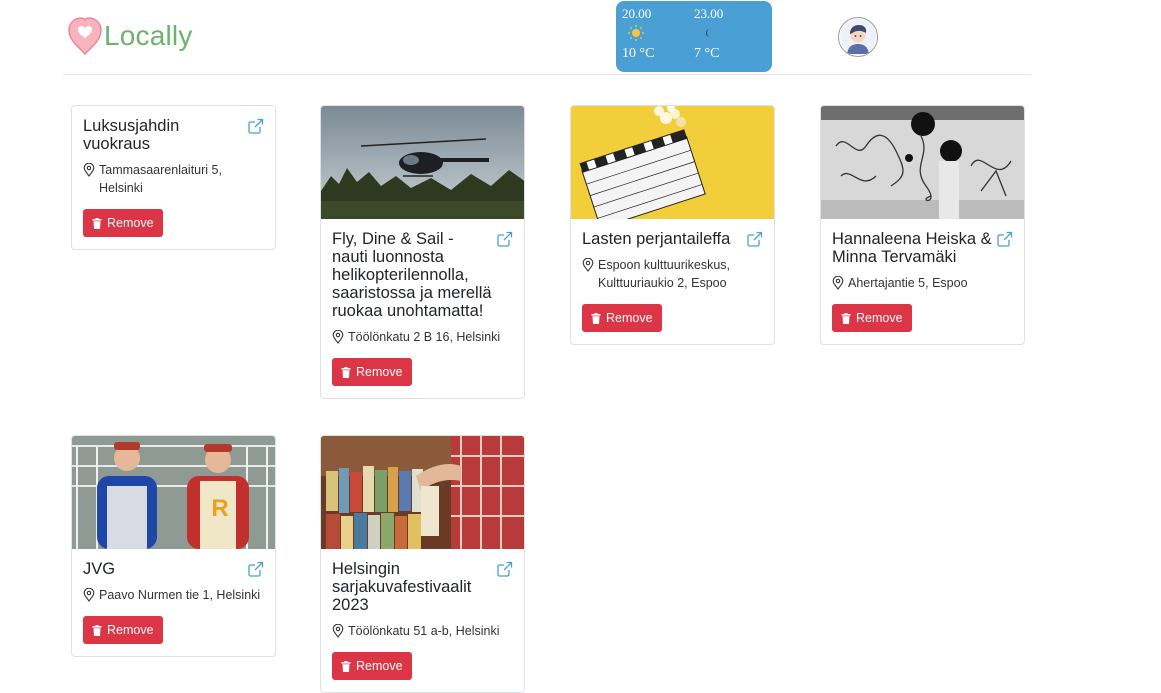 This screenshot has height=693, width=1161. What do you see at coordinates (148, 35) in the screenshot?
I see `logo-text: Locally` at bounding box center [148, 35].